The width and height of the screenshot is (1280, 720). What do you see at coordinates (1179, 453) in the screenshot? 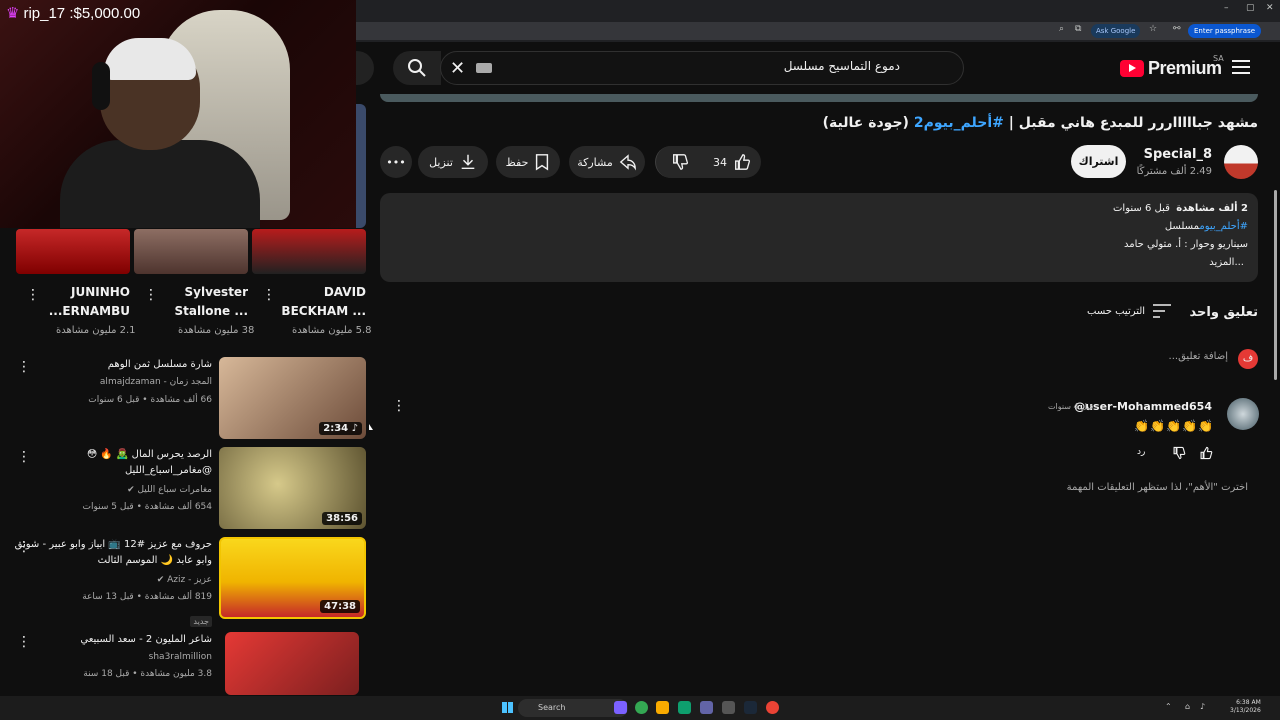
I see `comment-dislike-icon` at bounding box center [1179, 453].